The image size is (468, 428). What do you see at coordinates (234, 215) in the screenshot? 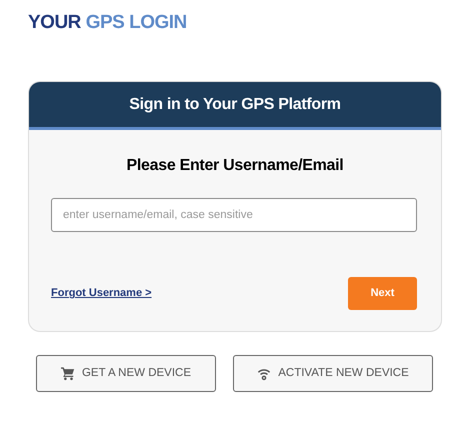
I see `username-field: enter username/email, case sensitive` at bounding box center [234, 215].